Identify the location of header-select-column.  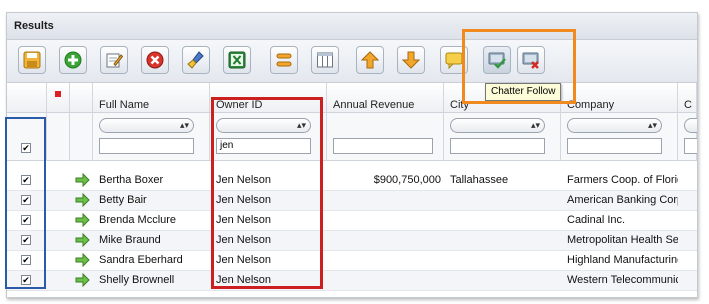
(27, 98).